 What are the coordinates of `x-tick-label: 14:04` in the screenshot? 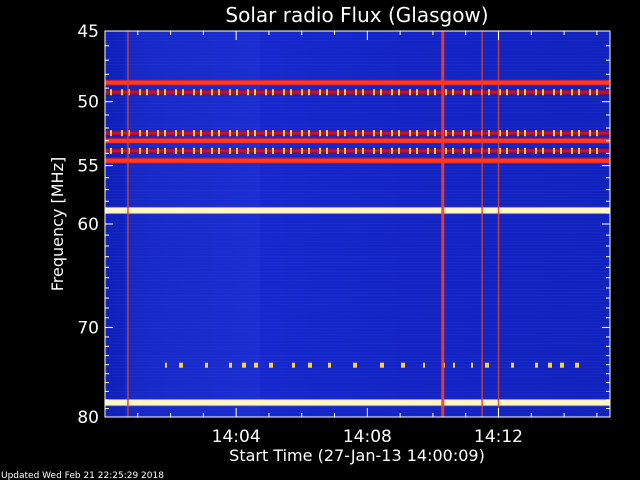 It's located at (236, 437).